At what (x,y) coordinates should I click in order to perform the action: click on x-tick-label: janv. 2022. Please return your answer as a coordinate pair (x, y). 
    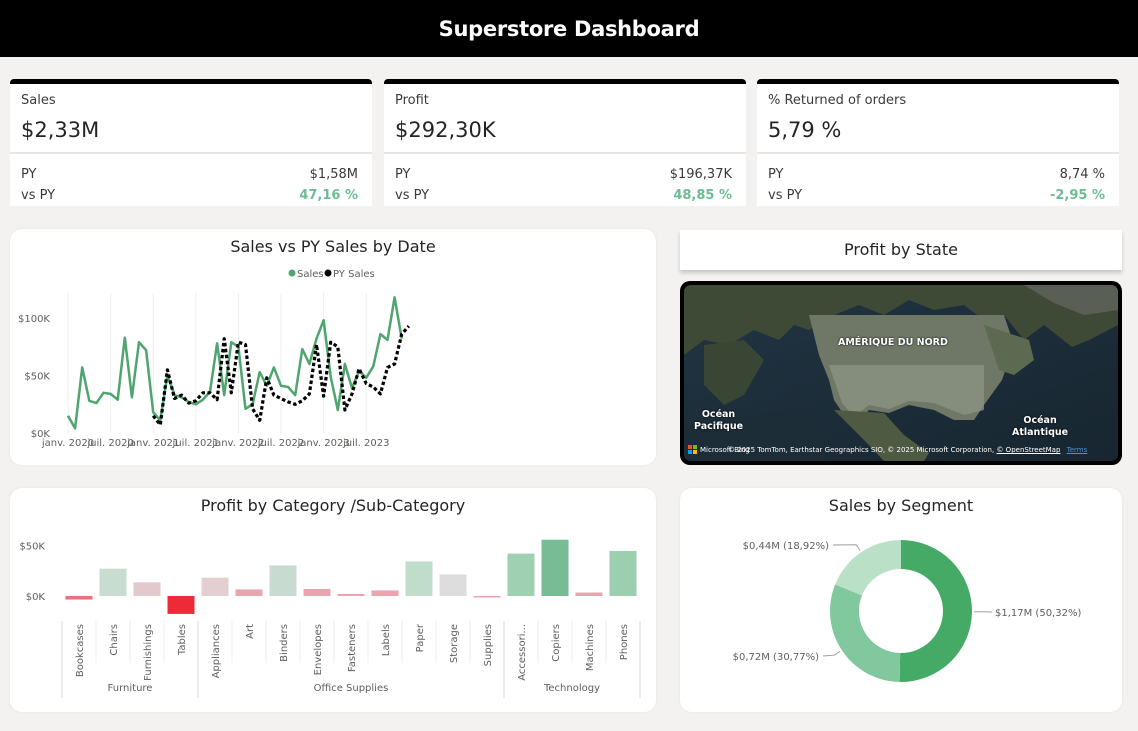
    Looking at the image, I should click on (237, 443).